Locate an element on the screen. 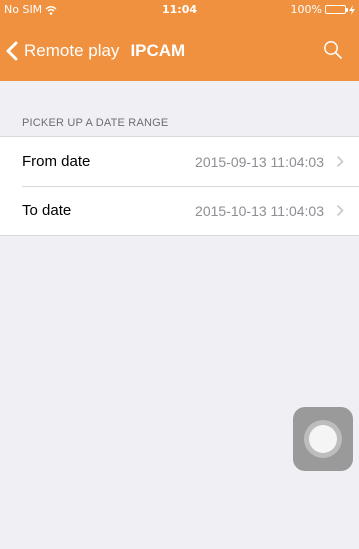  assistive-touch-core is located at coordinates (323, 439).